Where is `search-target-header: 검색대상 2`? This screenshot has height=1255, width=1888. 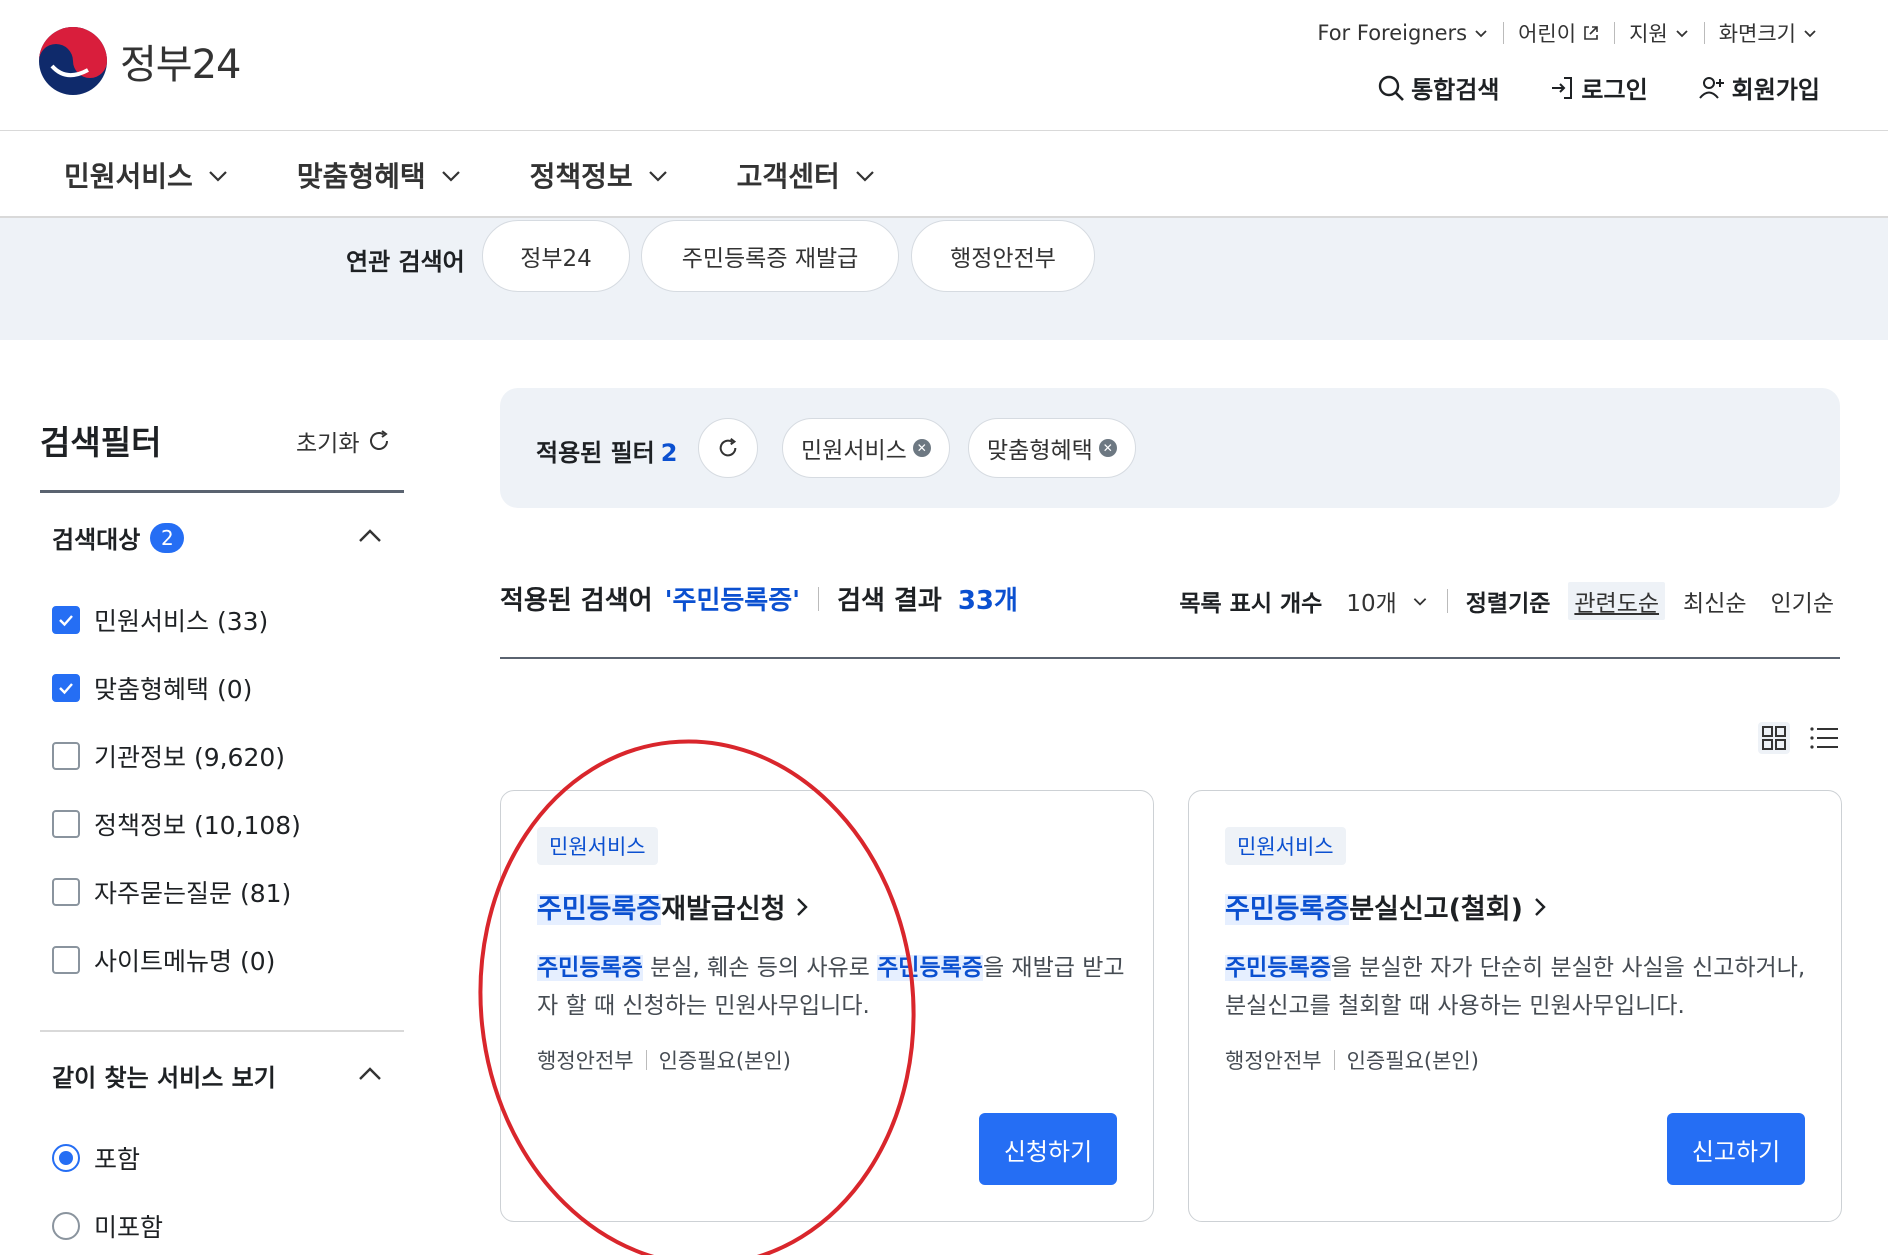 search-target-header: 검색대상 2 is located at coordinates (118, 537).